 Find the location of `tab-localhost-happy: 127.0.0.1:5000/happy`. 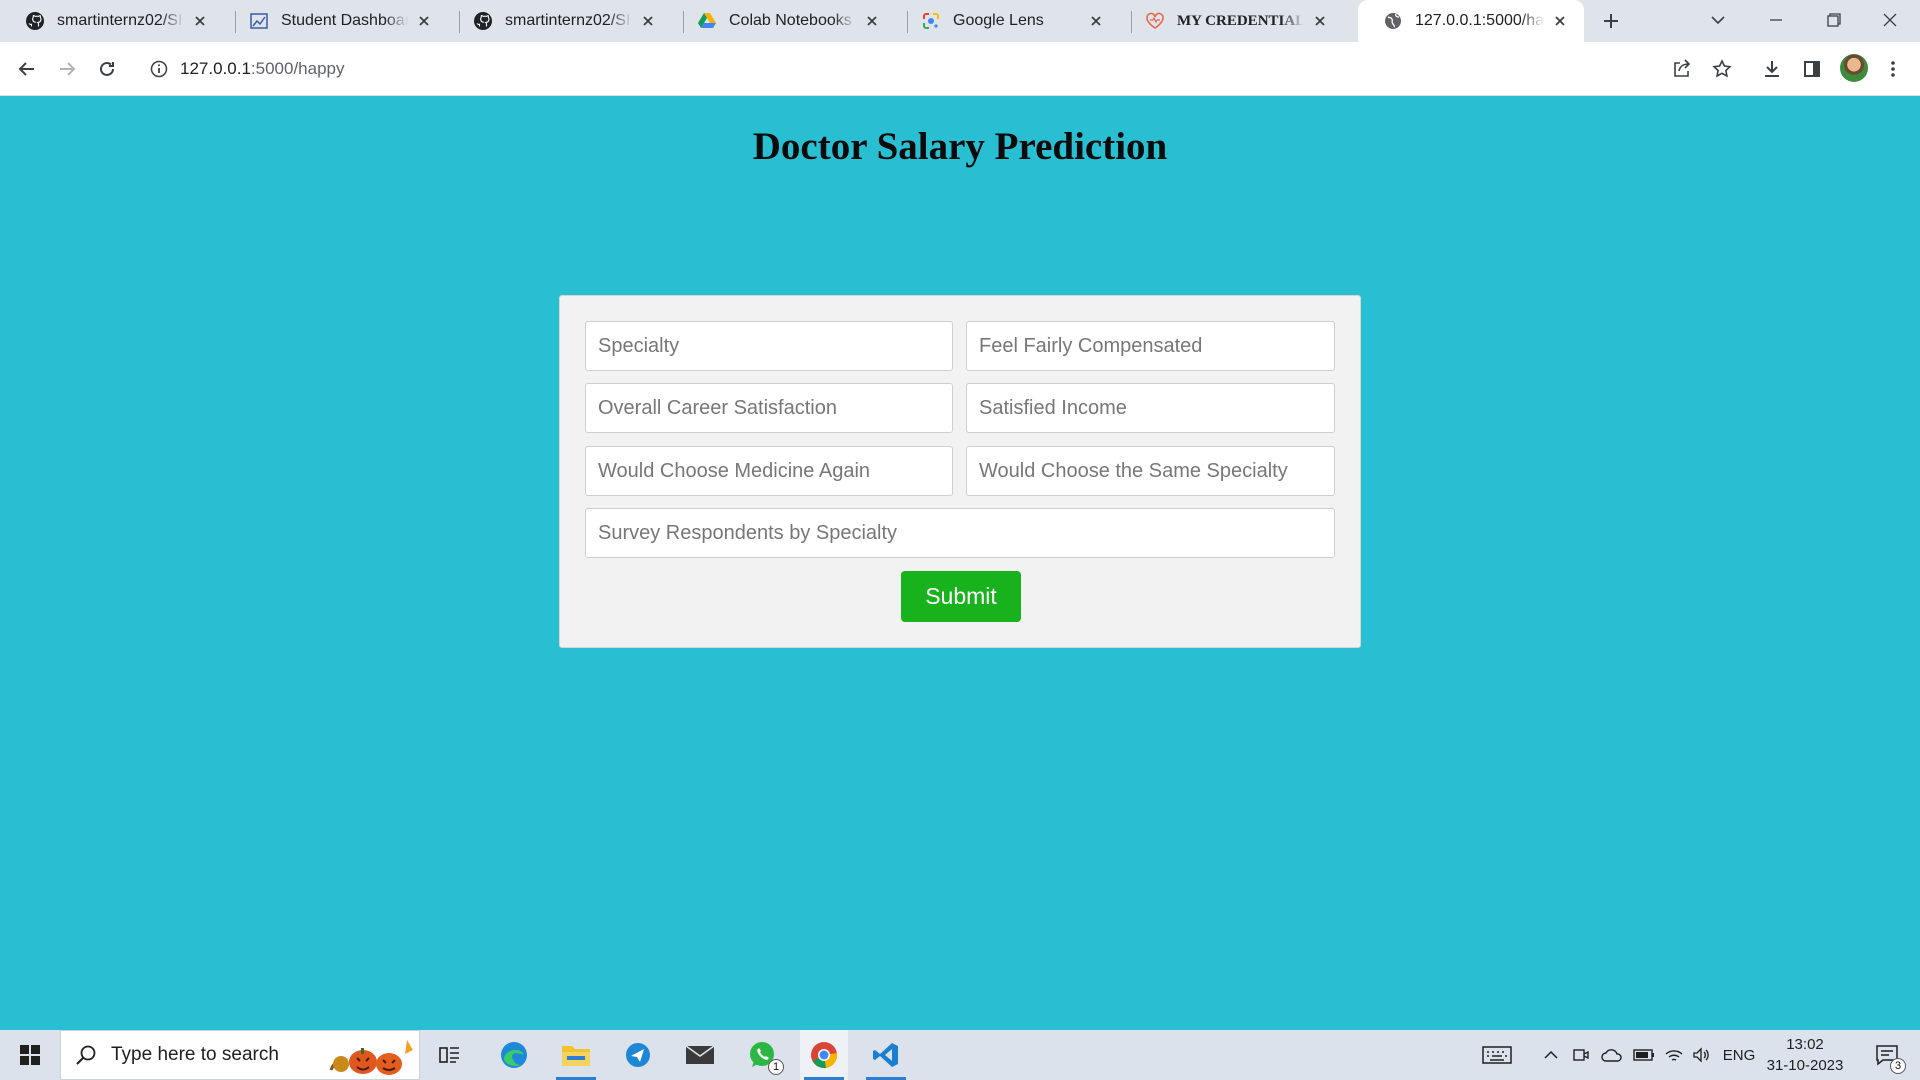

tab-localhost-happy: 127.0.0.1:5000/happy is located at coordinates (1471, 21).